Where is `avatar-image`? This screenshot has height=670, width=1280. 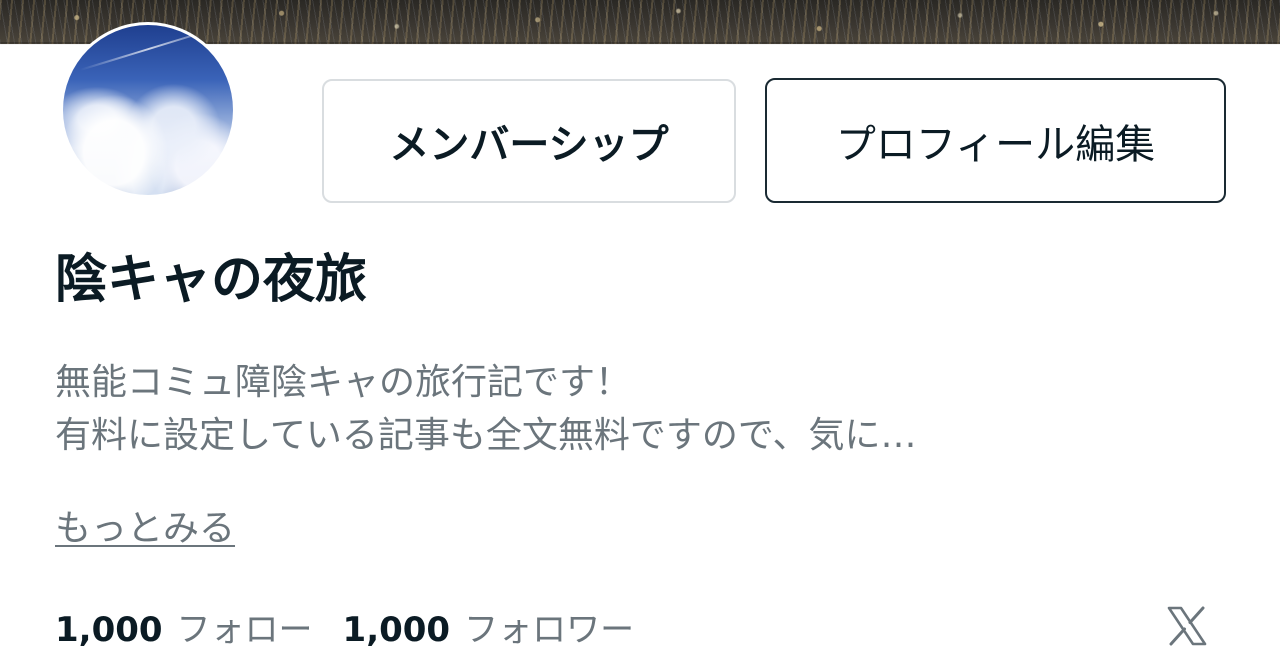 avatar-image is located at coordinates (148, 110).